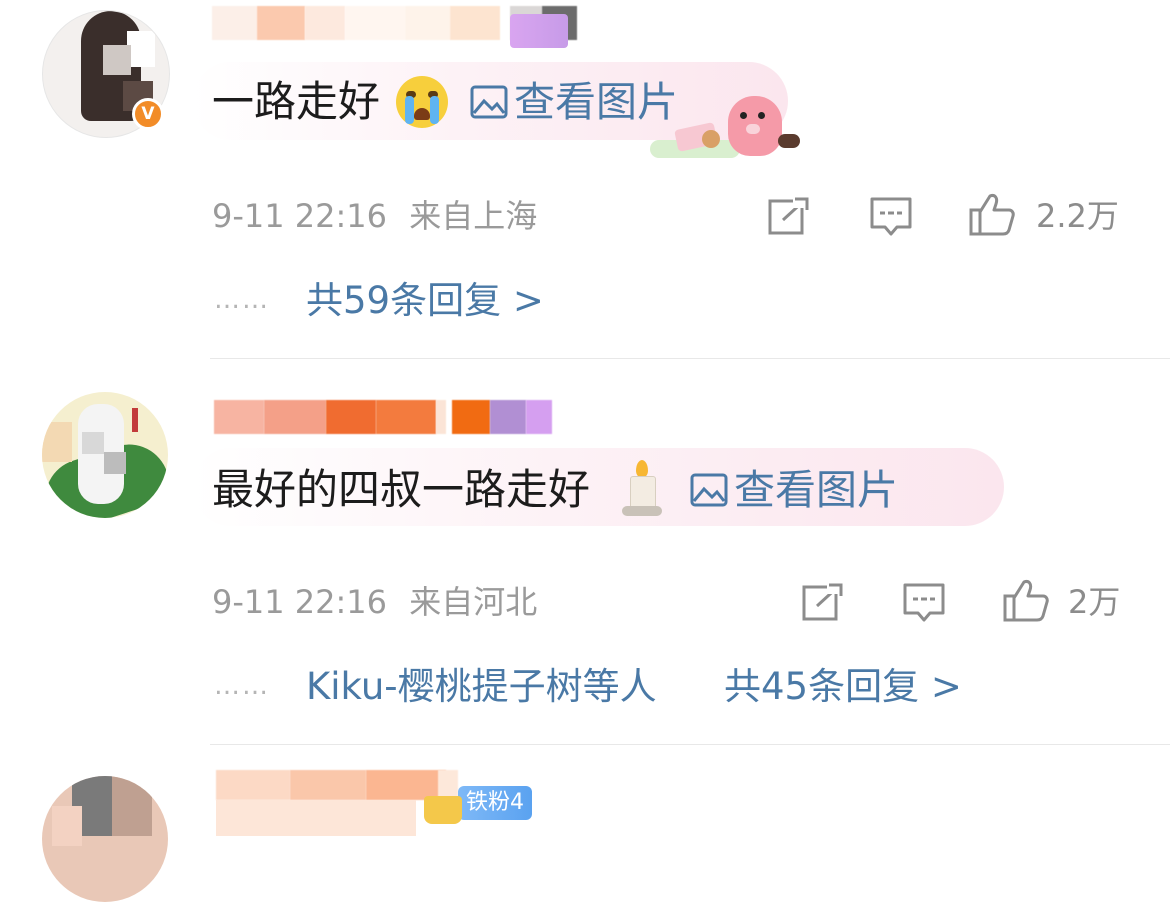 The width and height of the screenshot is (1170, 902). Describe the element at coordinates (316, 818) in the screenshot. I see `username-redacted-lower` at that location.